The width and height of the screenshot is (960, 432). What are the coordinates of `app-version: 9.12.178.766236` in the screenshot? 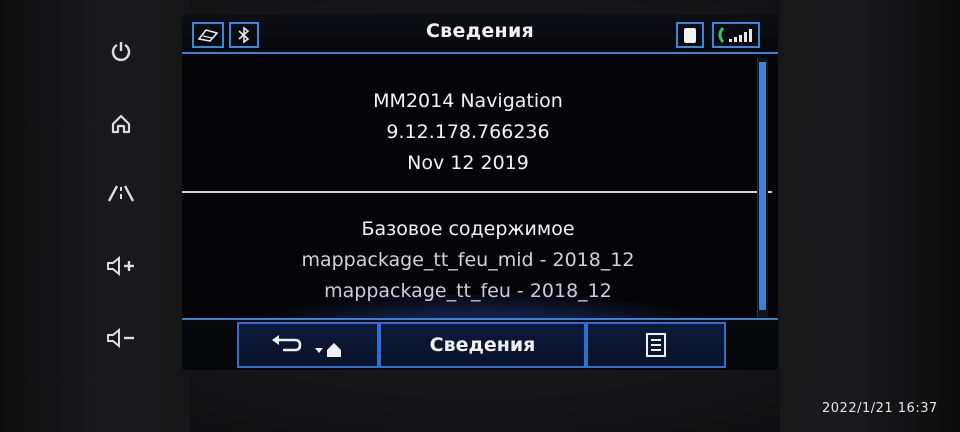 It's located at (468, 132).